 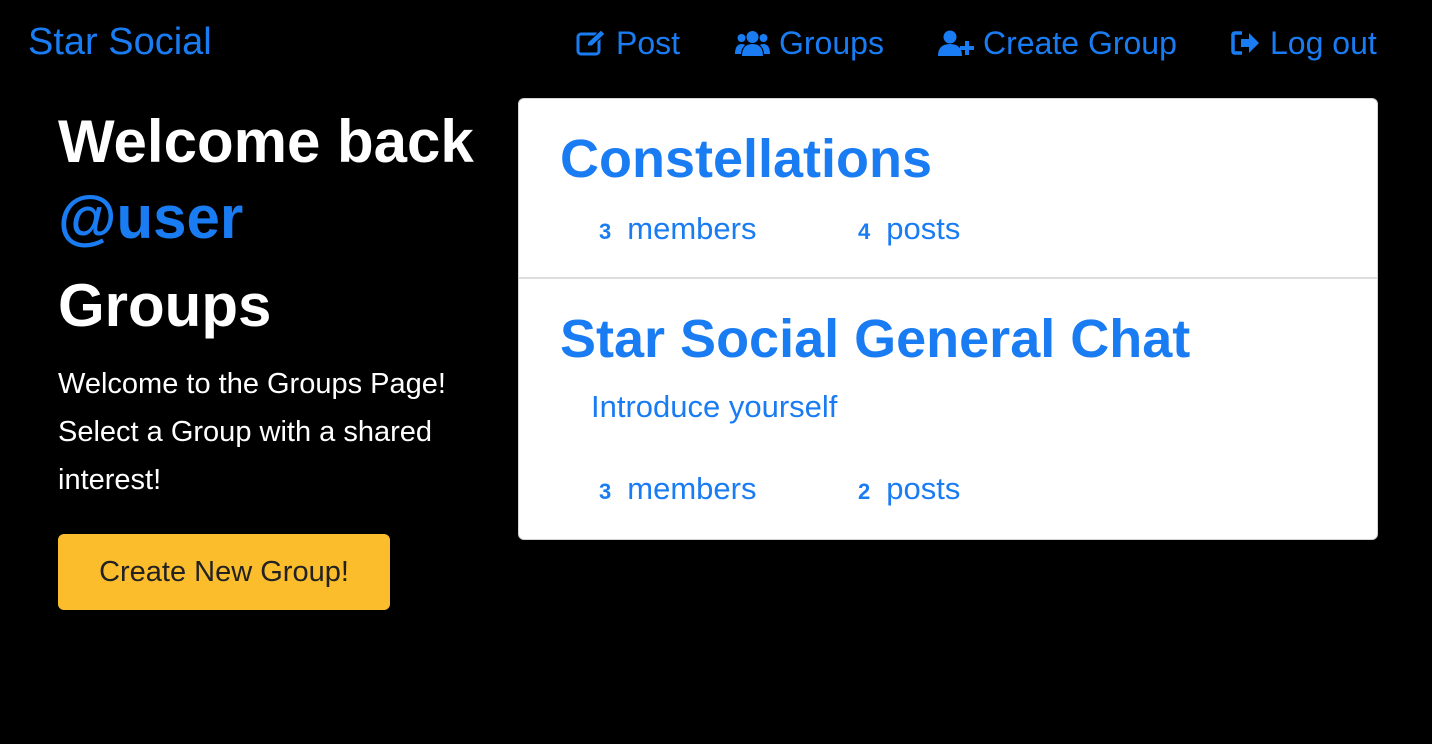 I want to click on nav-create-group-link: Create Group, so click(x=1057, y=43).